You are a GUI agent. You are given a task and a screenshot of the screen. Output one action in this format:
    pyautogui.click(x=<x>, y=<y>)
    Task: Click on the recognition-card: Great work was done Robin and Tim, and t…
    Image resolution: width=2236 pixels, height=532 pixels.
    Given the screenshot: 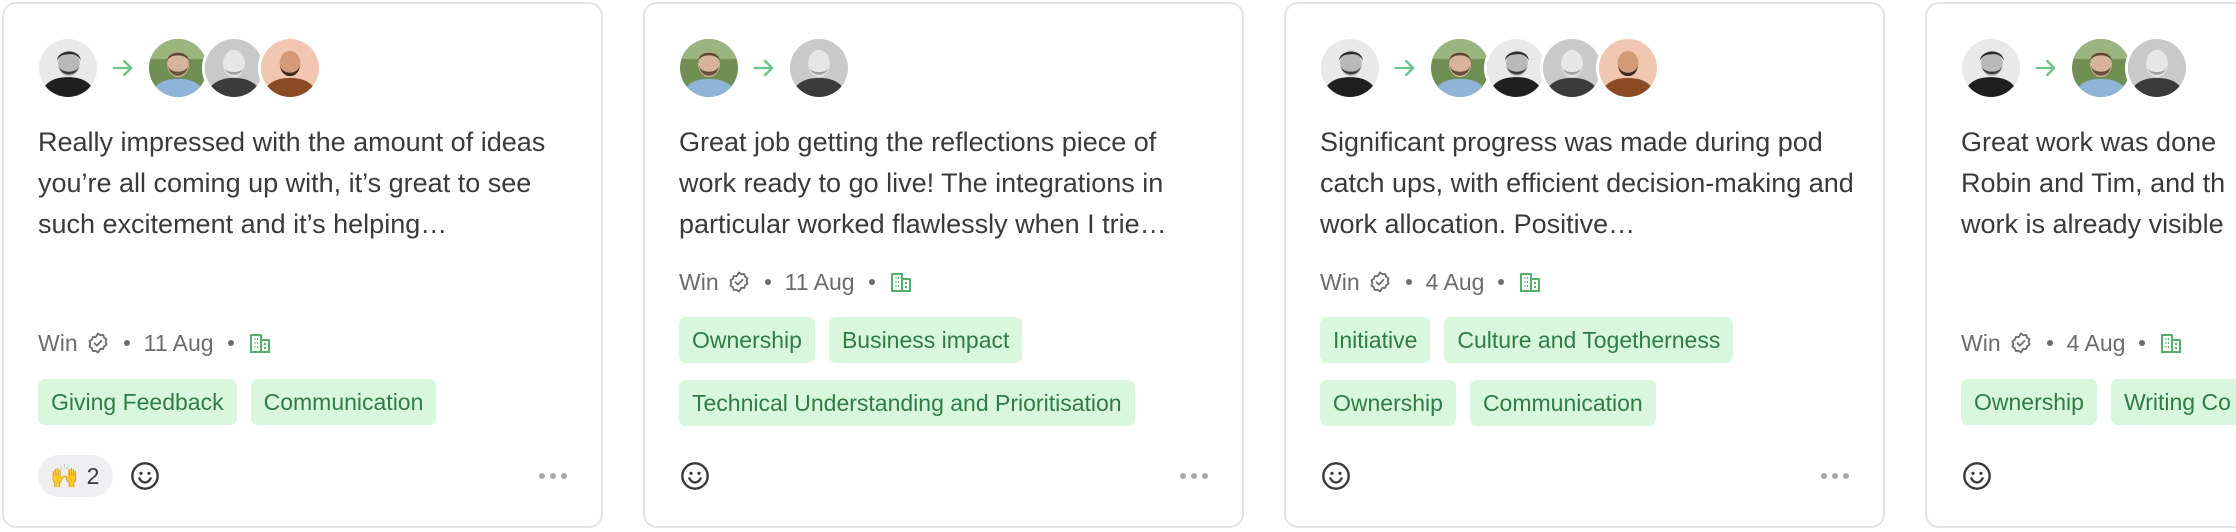 What is the action you would take?
    pyautogui.click(x=2080, y=265)
    